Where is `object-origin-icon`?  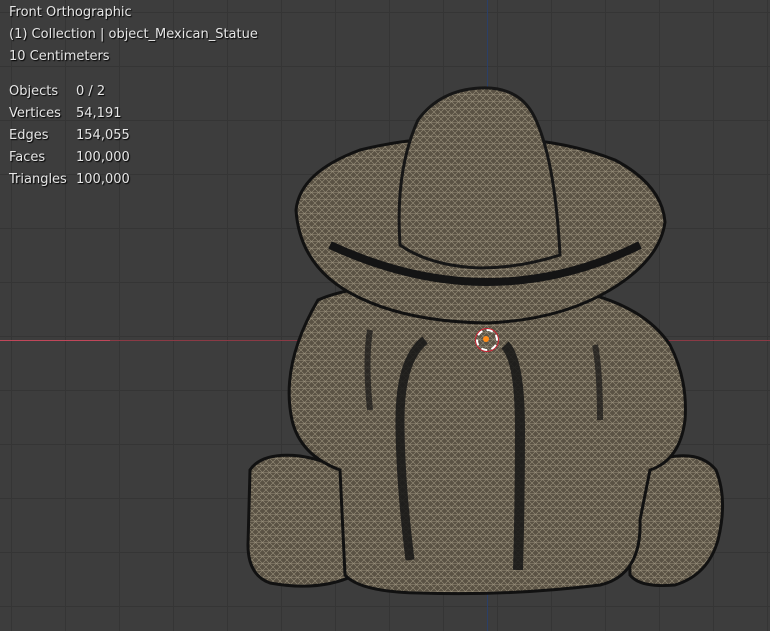 object-origin-icon is located at coordinates (486, 339).